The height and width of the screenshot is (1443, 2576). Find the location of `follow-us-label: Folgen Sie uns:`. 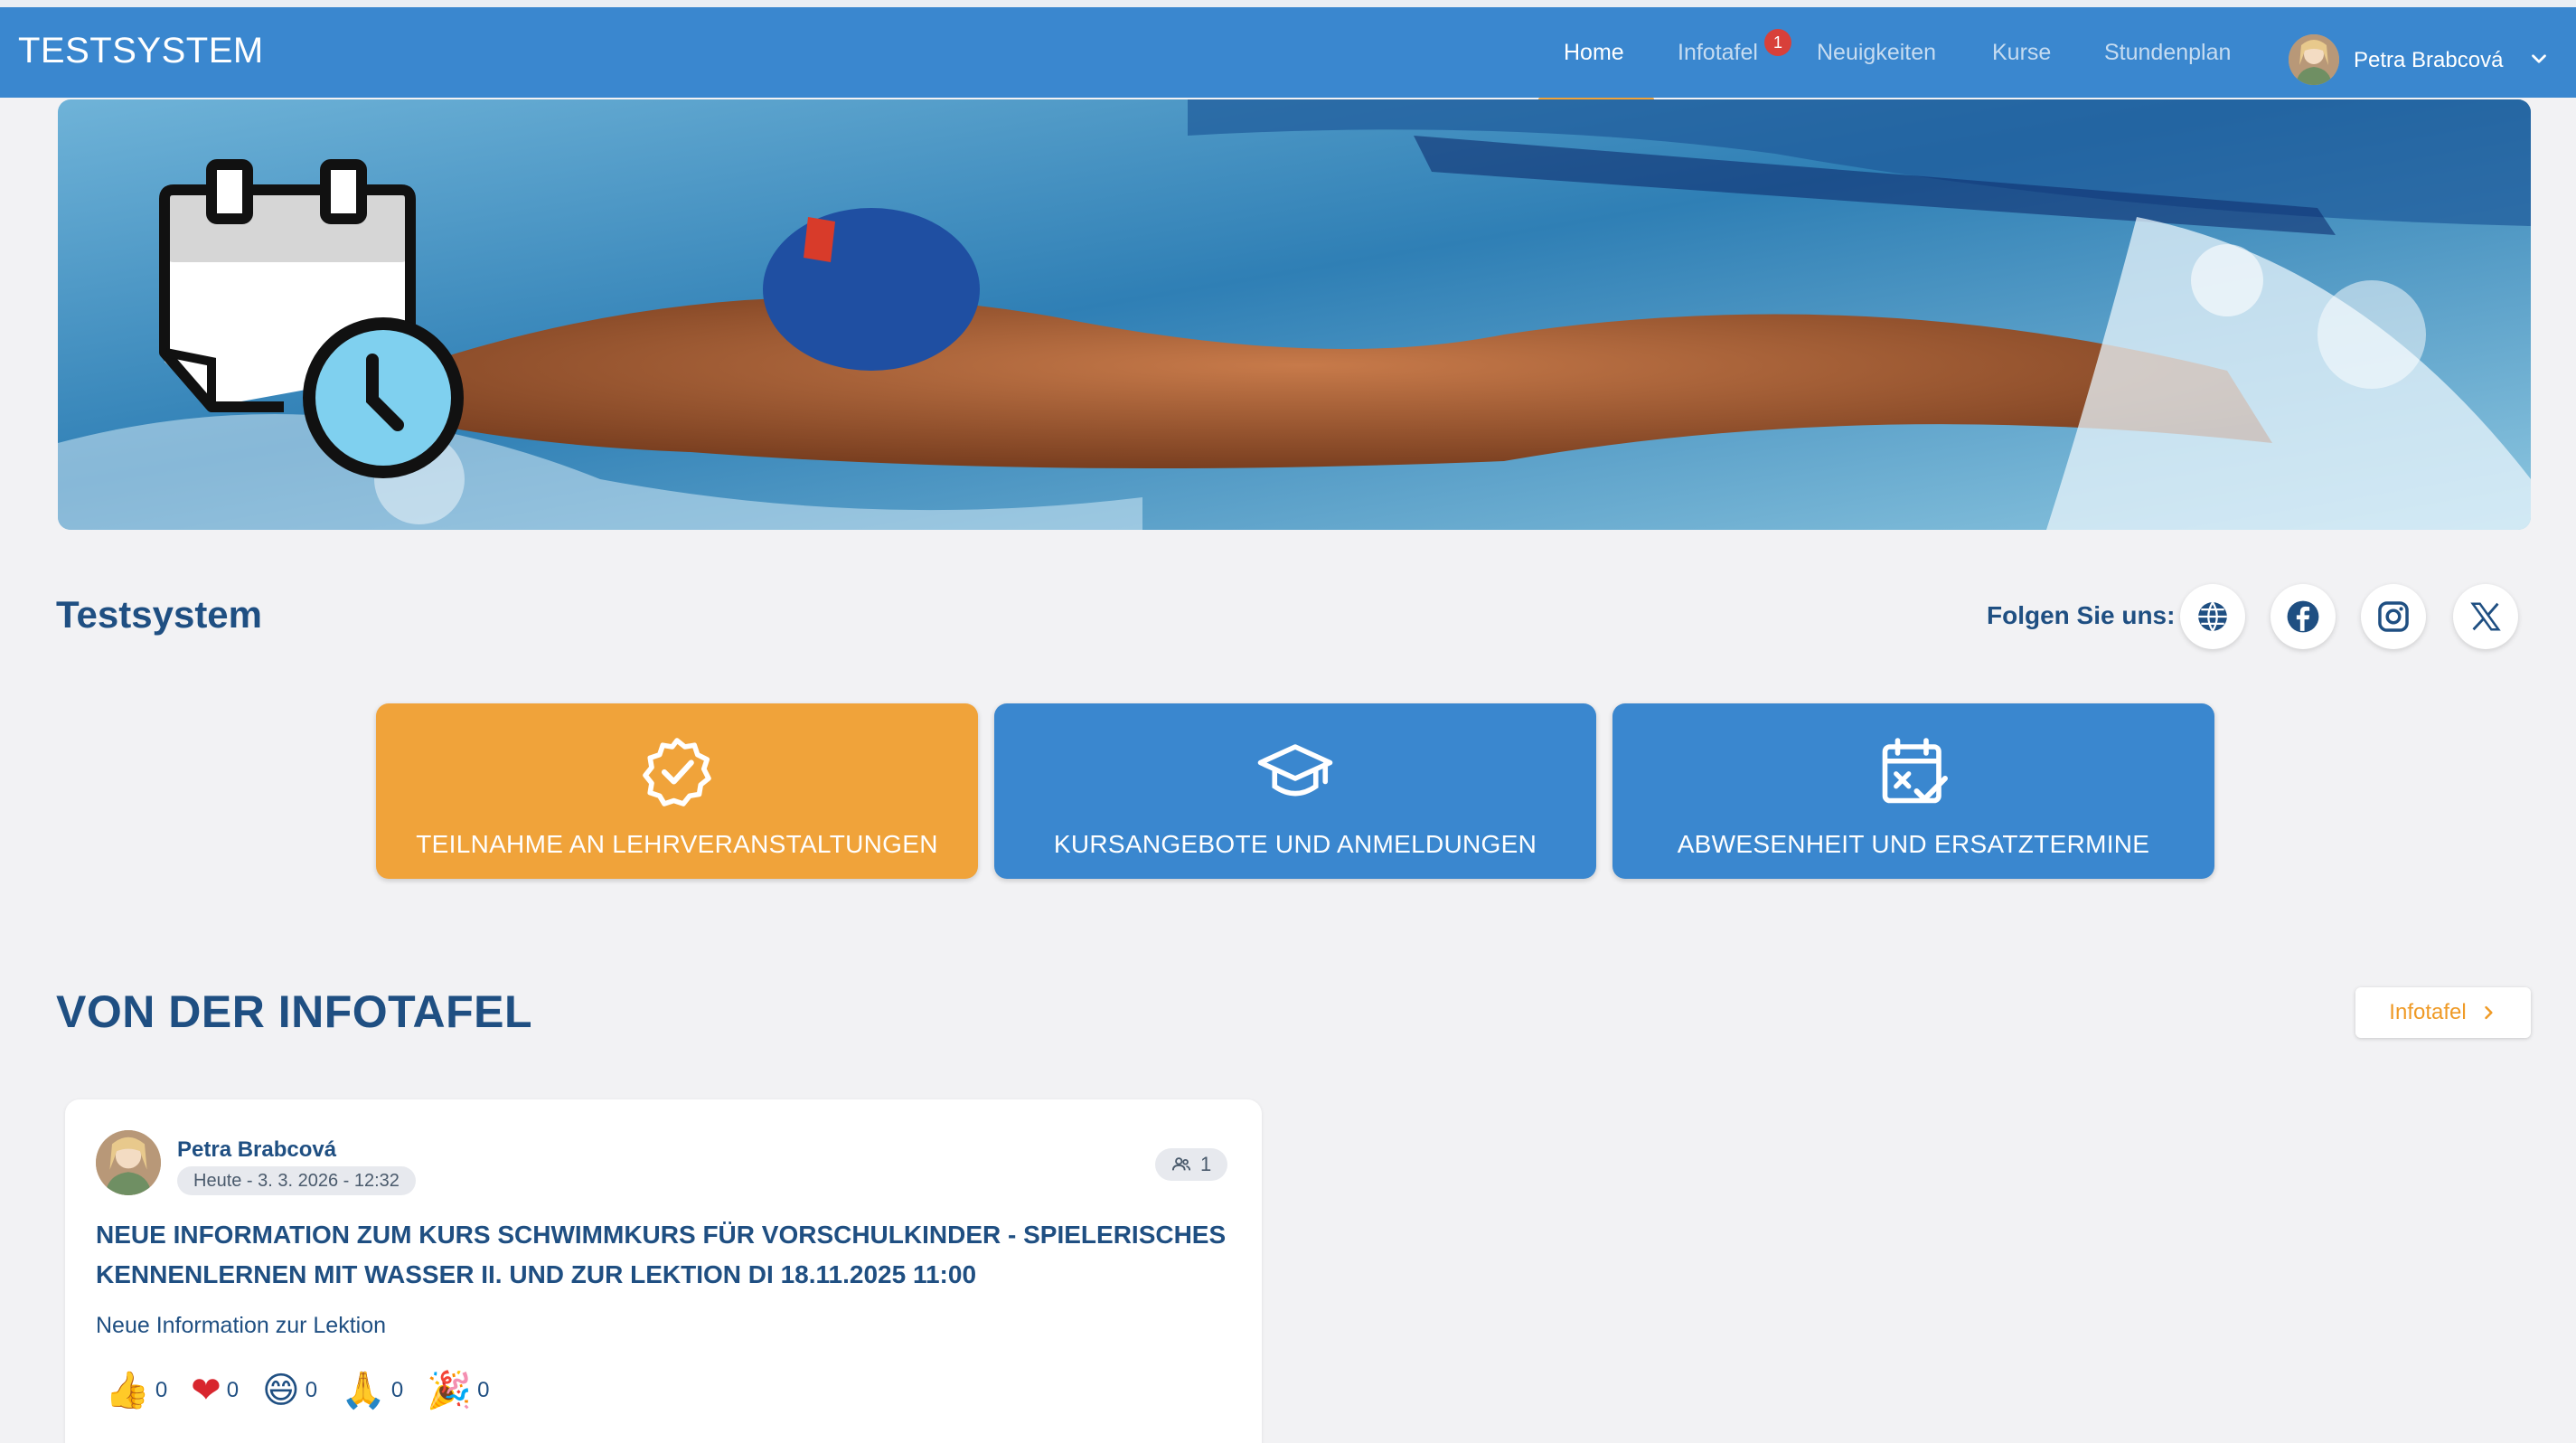

follow-us-label: Folgen Sie uns: is located at coordinates (2081, 615).